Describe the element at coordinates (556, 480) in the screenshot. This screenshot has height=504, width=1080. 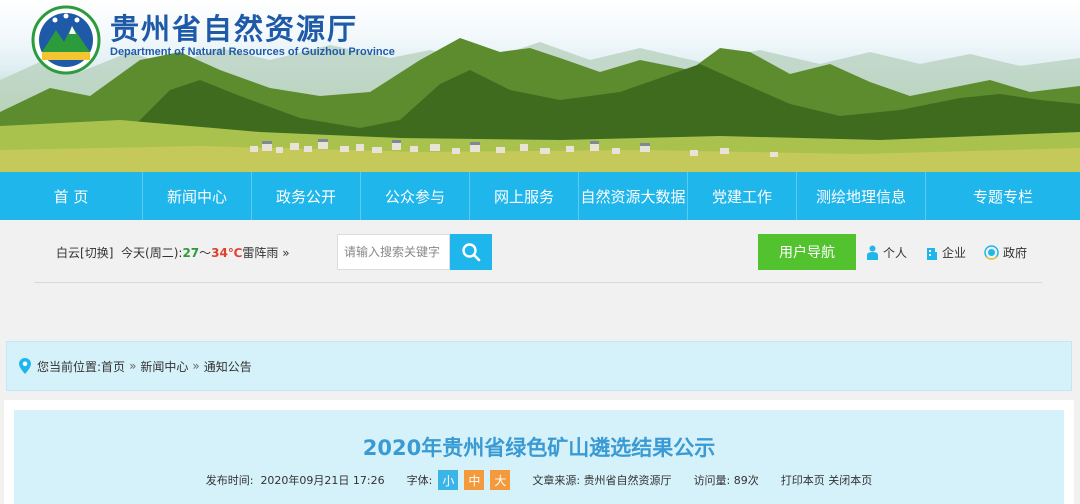
I see `article-source-label: 文章来源:` at that location.